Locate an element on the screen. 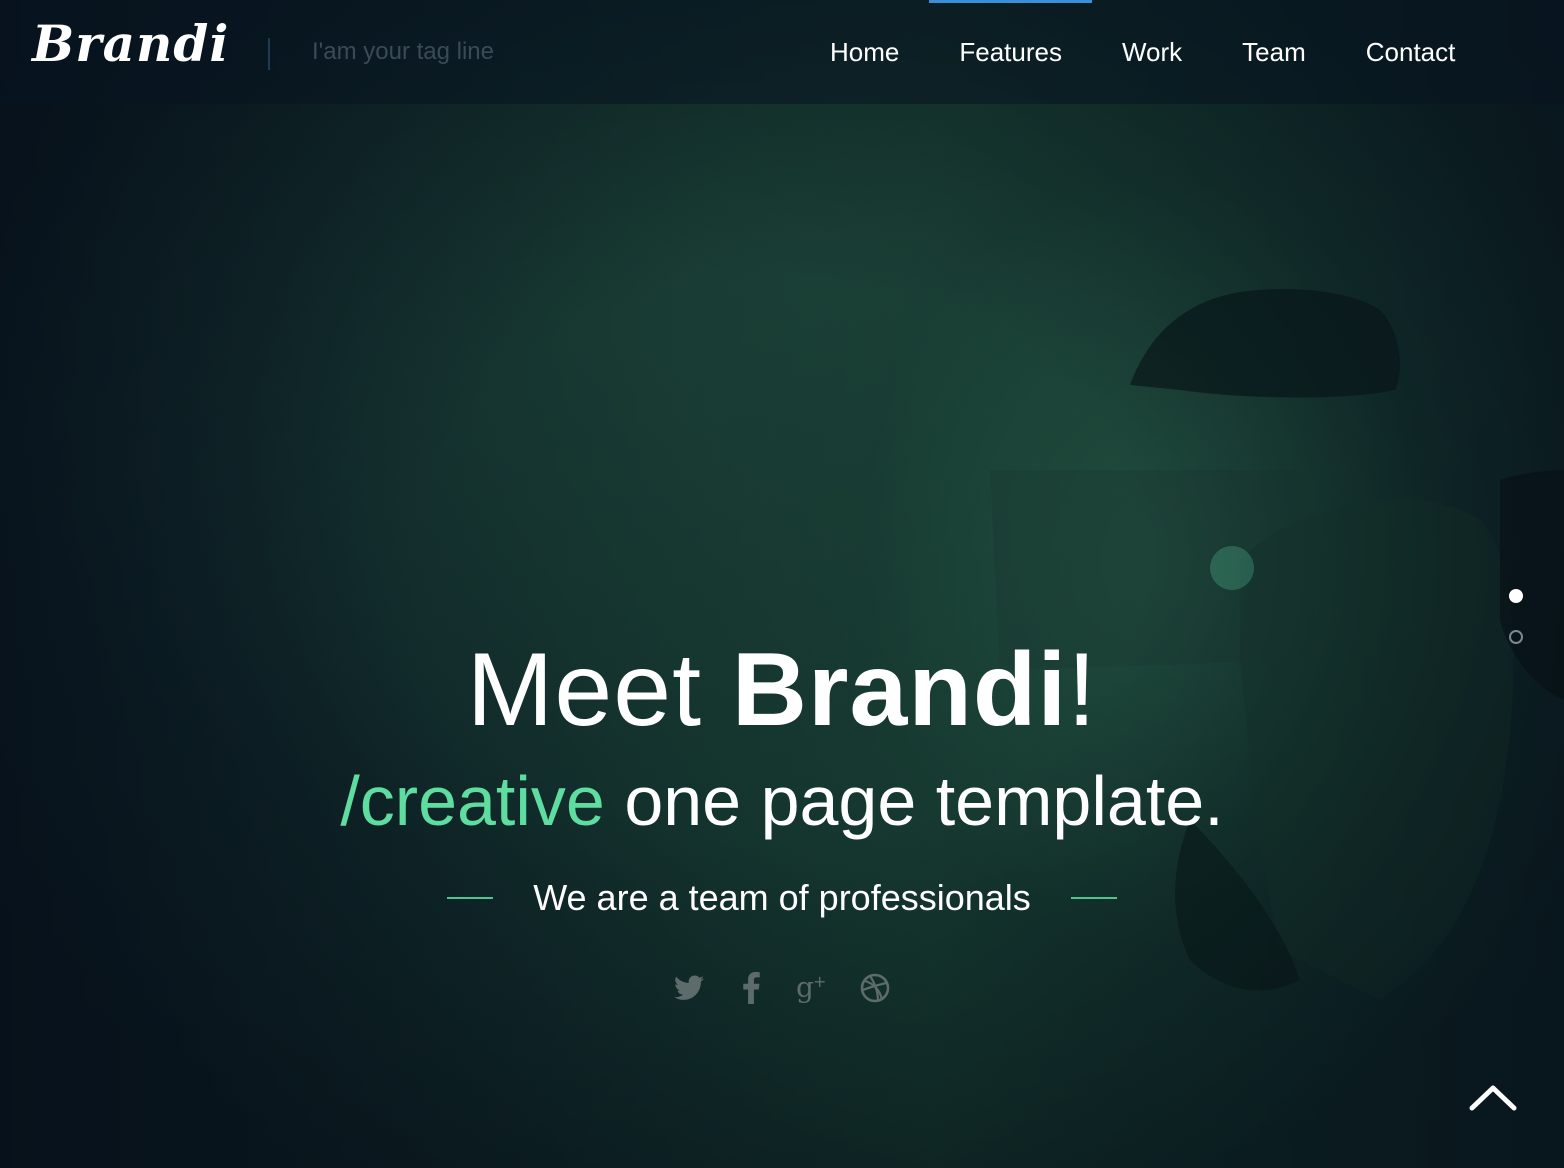 The image size is (1564, 1168). brand-logo: Brandi is located at coordinates (130, 43).